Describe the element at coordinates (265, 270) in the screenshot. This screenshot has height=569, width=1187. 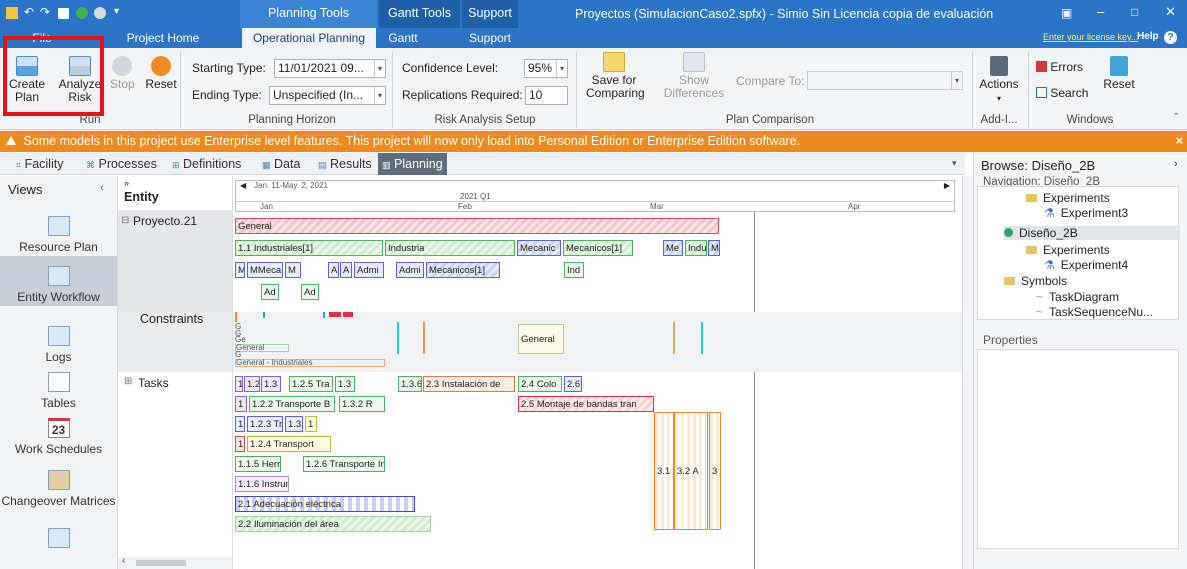
I see `gantt-bar: MMeca` at that location.